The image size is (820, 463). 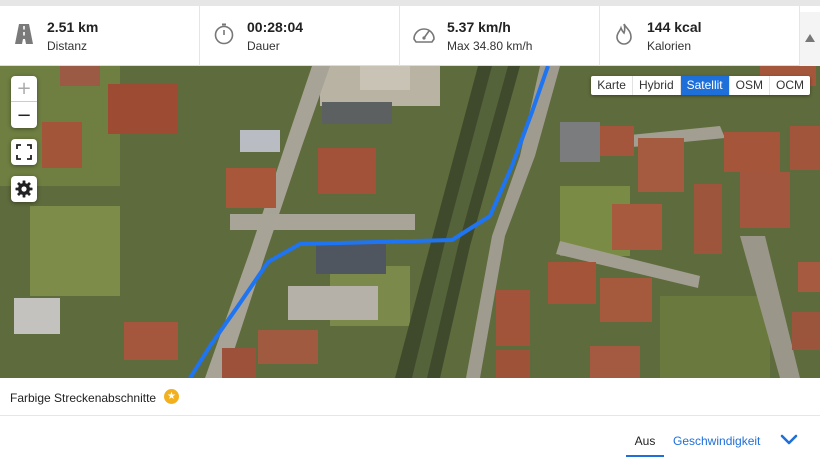 I want to click on caret-up-icon, so click(x=810, y=38).